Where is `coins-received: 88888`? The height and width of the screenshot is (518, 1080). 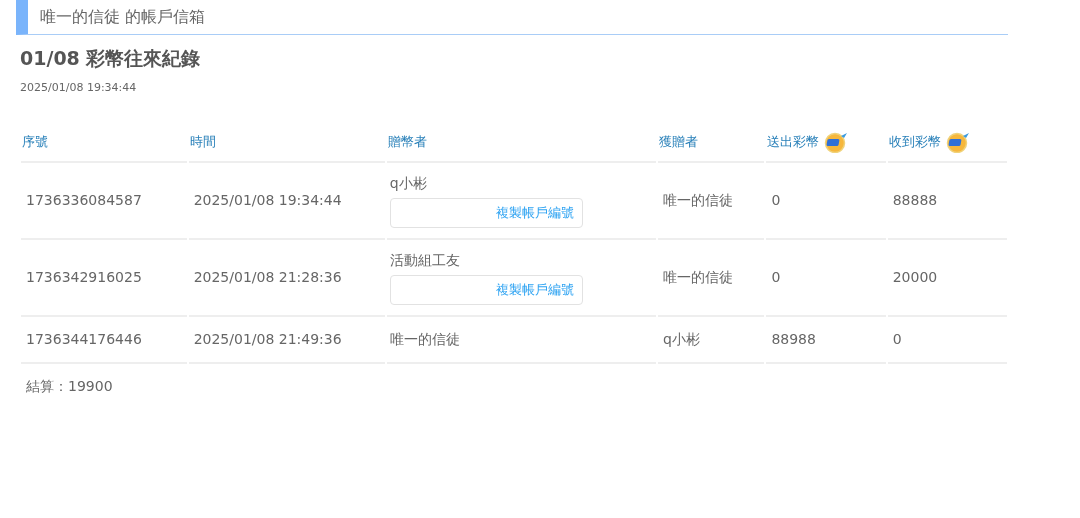
coins-received: 88888 is located at coordinates (915, 200).